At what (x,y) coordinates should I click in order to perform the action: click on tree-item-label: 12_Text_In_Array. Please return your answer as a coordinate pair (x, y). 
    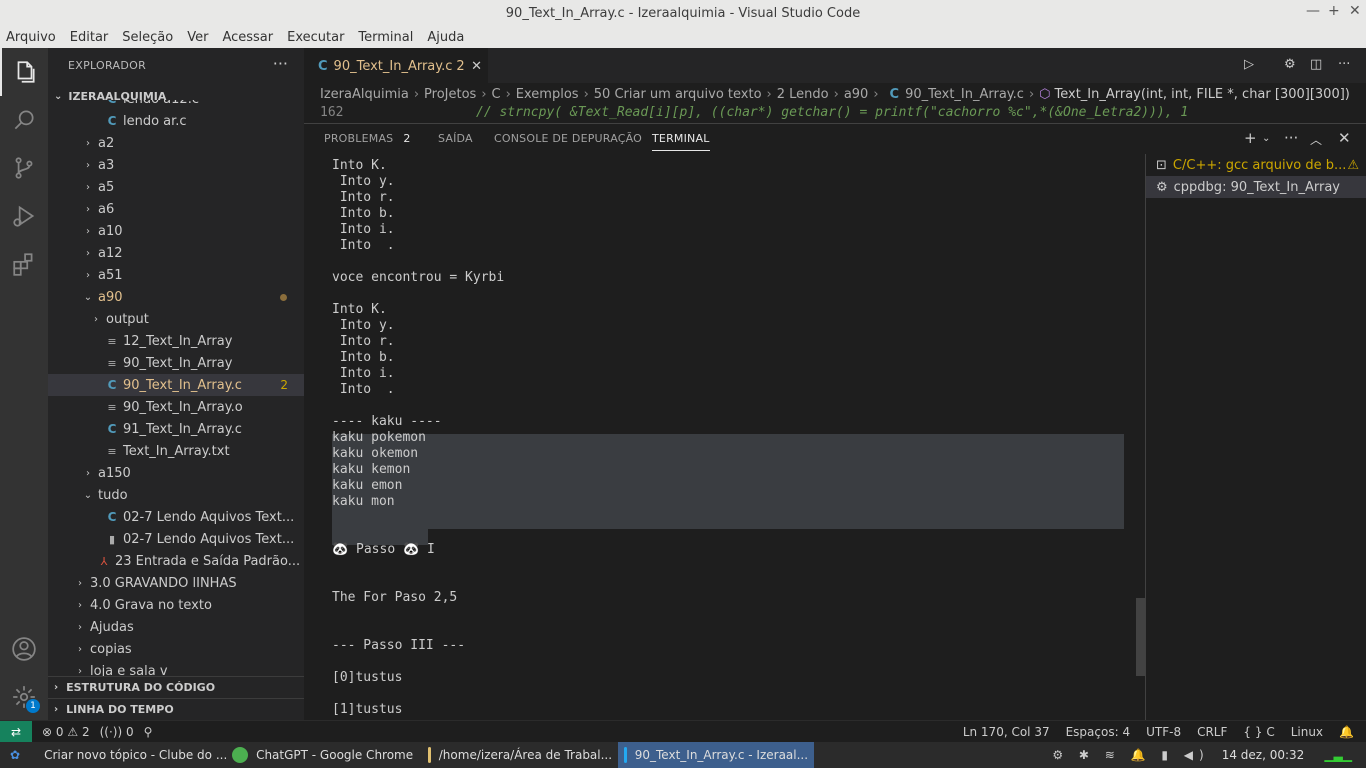
    Looking at the image, I should click on (178, 341).